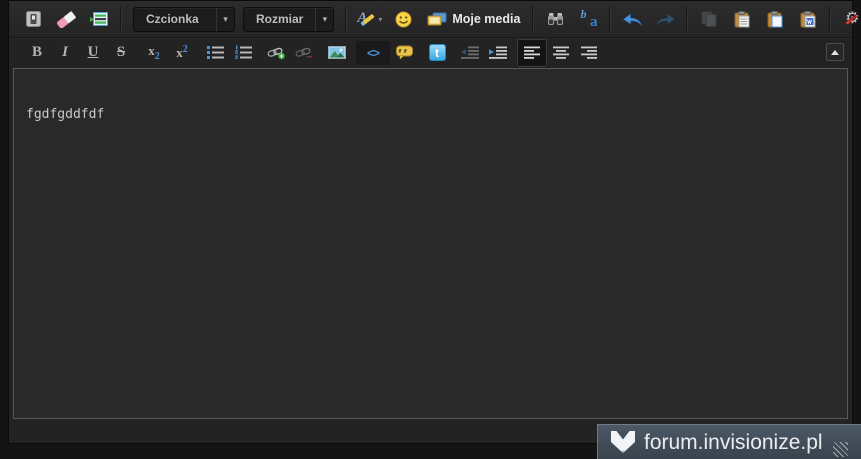 Image resolution: width=861 pixels, height=459 pixels. I want to click on remove-link-button, so click(304, 53).